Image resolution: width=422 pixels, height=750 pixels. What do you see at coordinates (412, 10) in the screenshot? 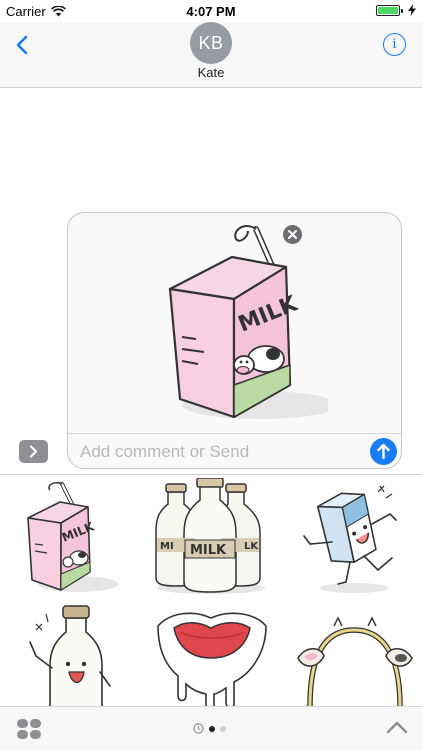
I see `charging-bolt-icon` at bounding box center [412, 10].